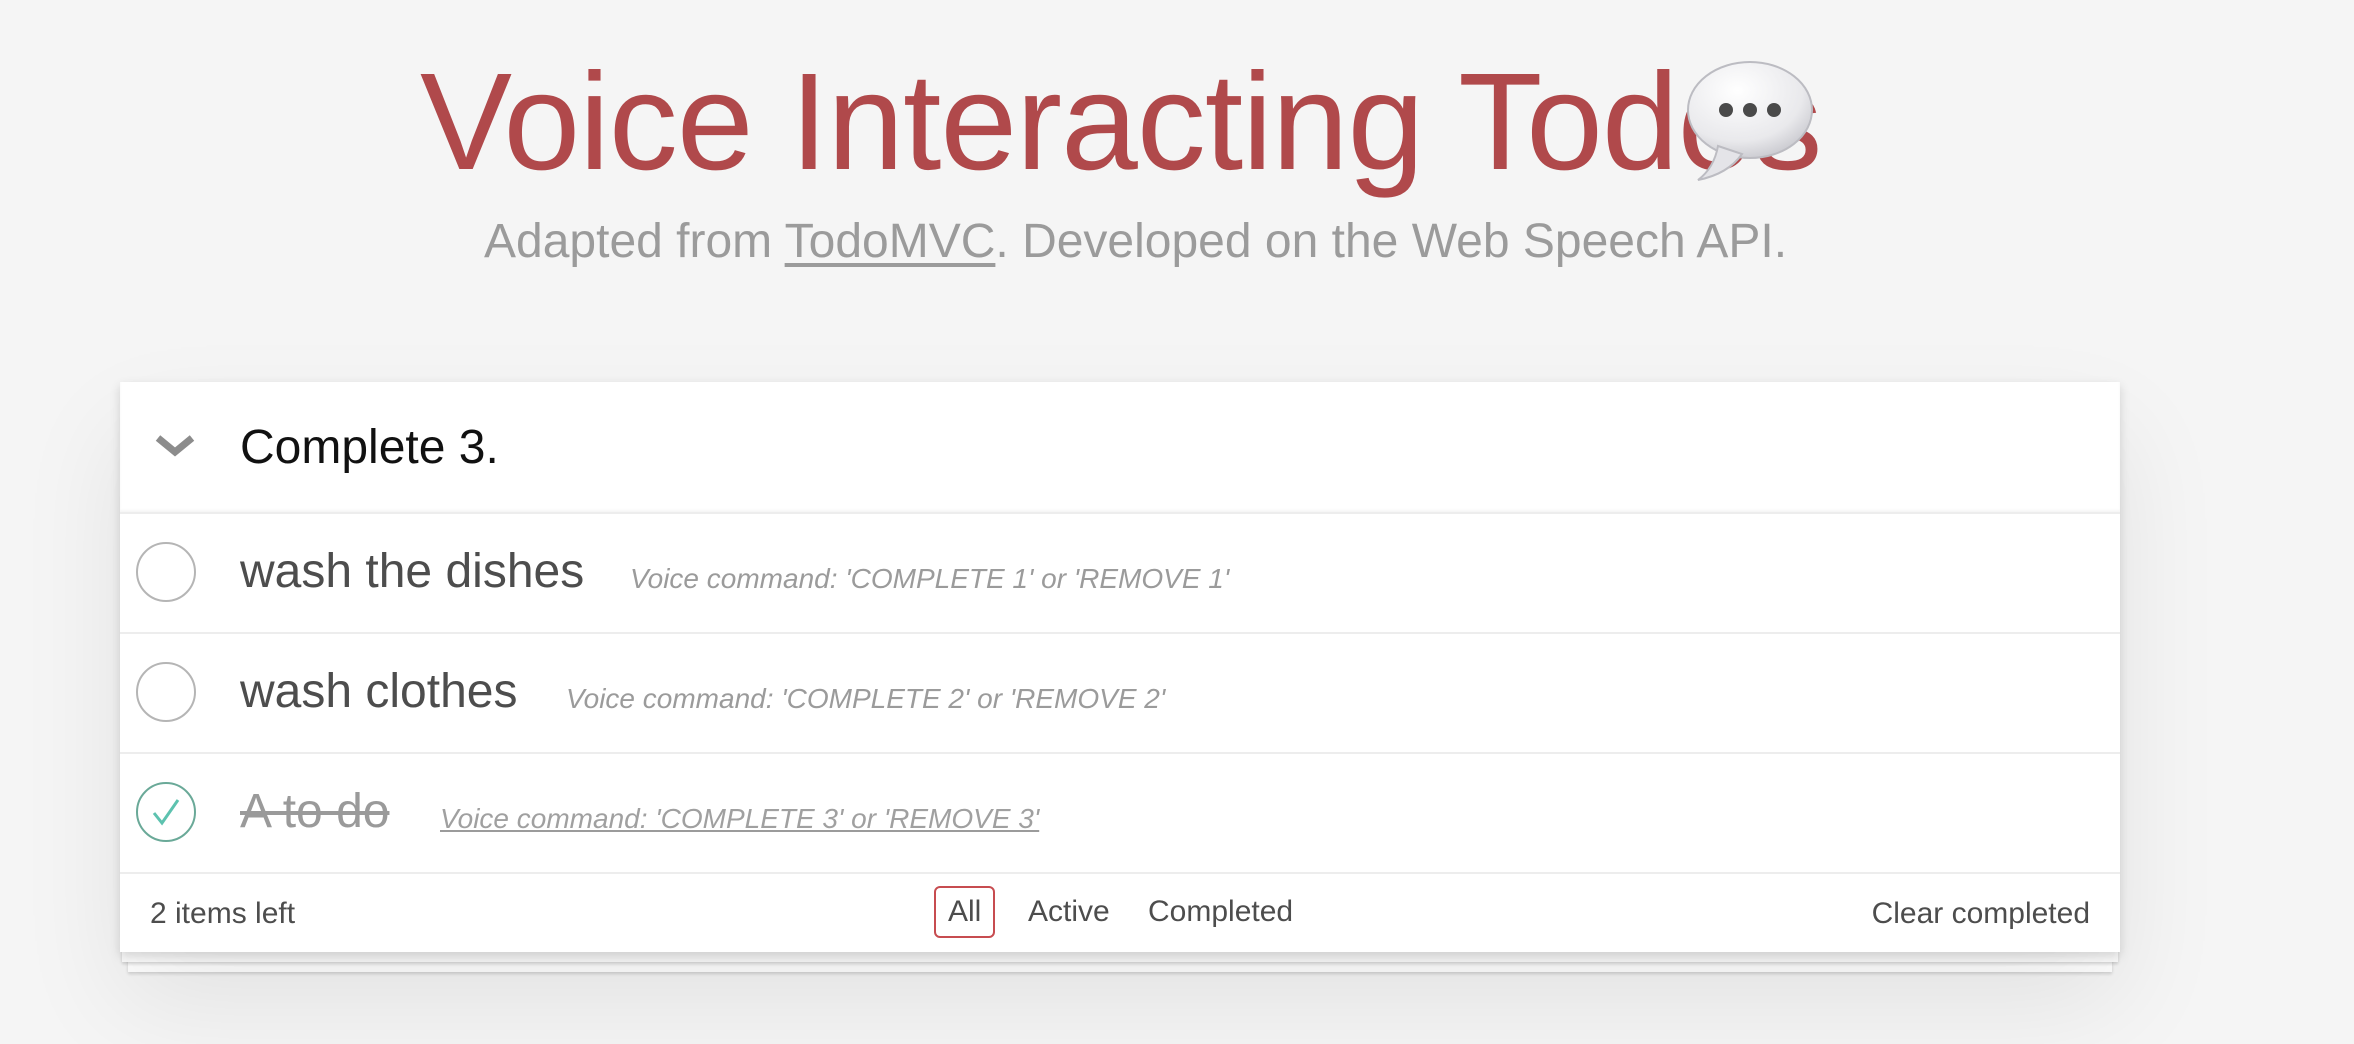 The height and width of the screenshot is (1044, 2354). Describe the element at coordinates (1220, 912) in the screenshot. I see `filter-completed: Completed` at that location.